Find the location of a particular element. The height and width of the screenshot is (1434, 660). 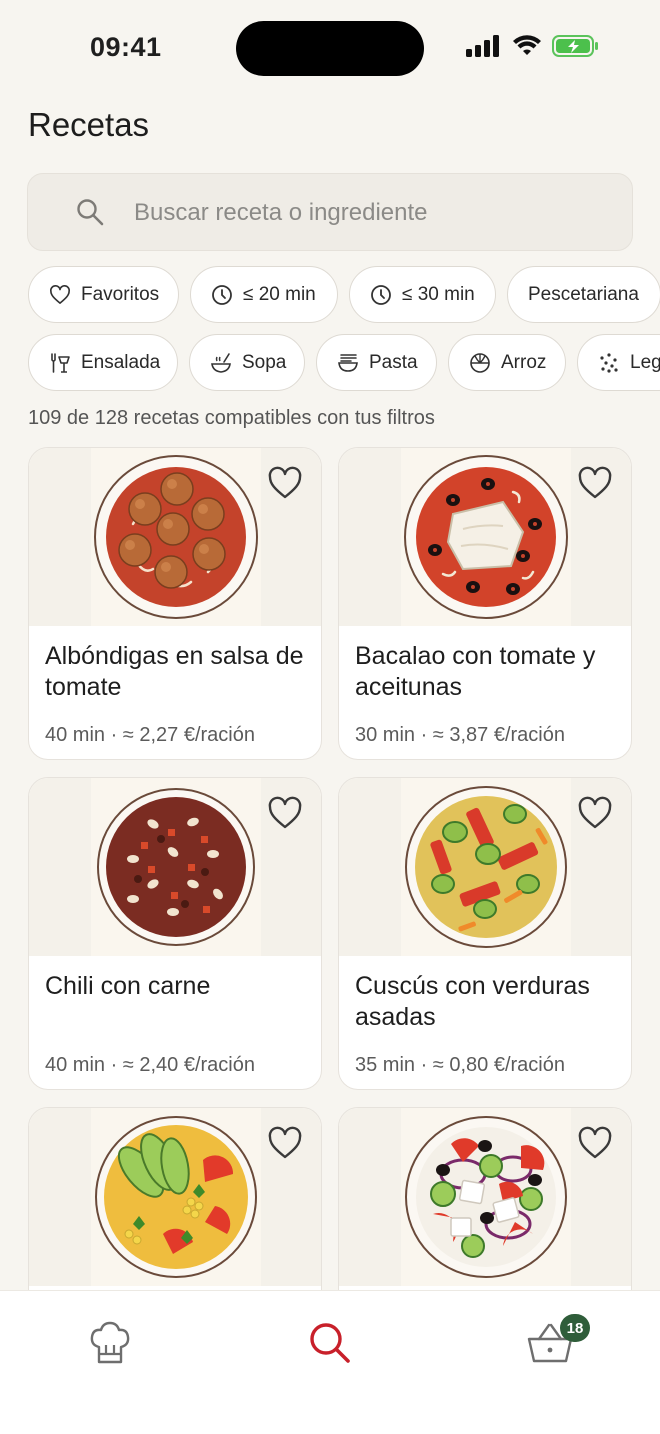

tab-search is located at coordinates (330, 1343).